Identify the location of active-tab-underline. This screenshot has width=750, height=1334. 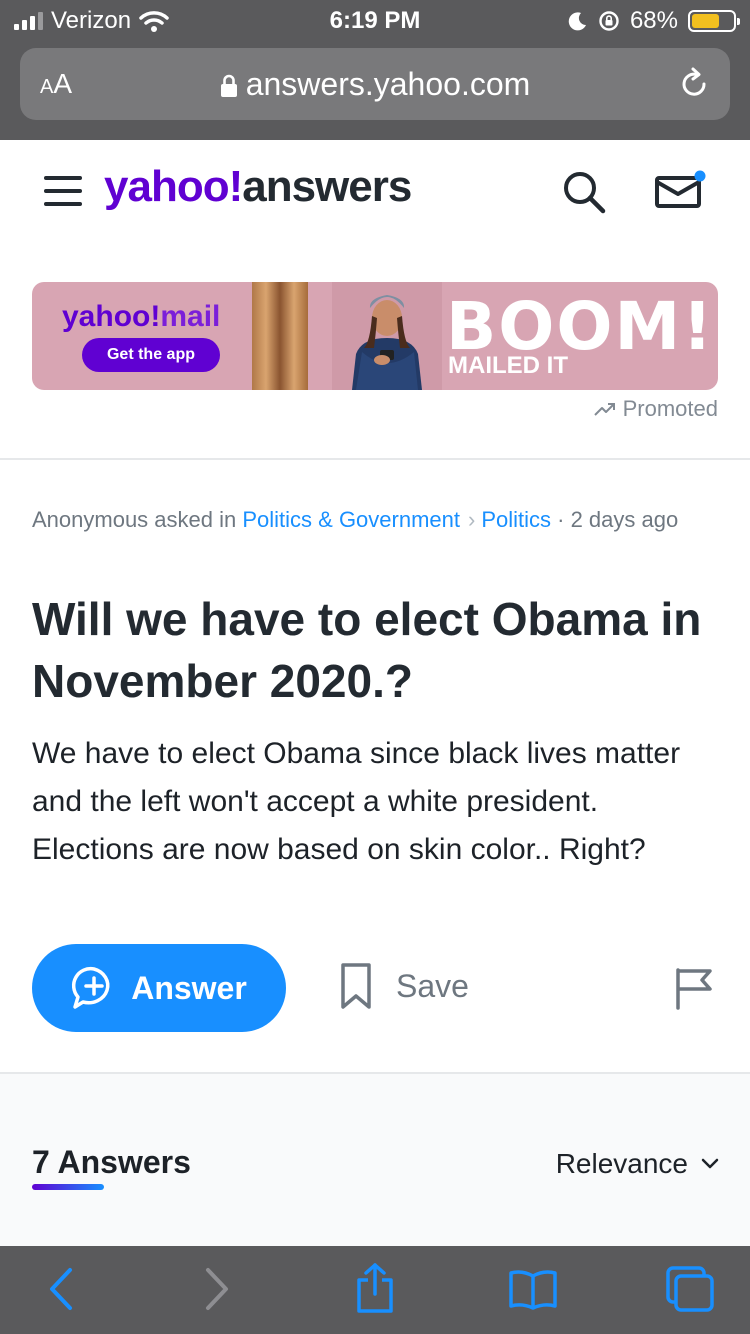
(68, 1187).